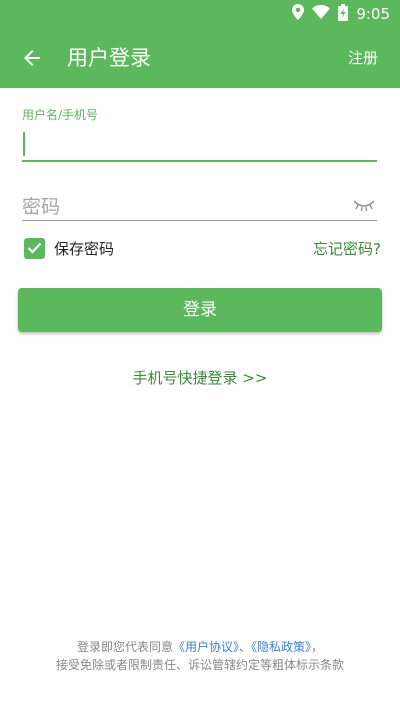  I want to click on page-title: 用户登录, so click(109, 58).